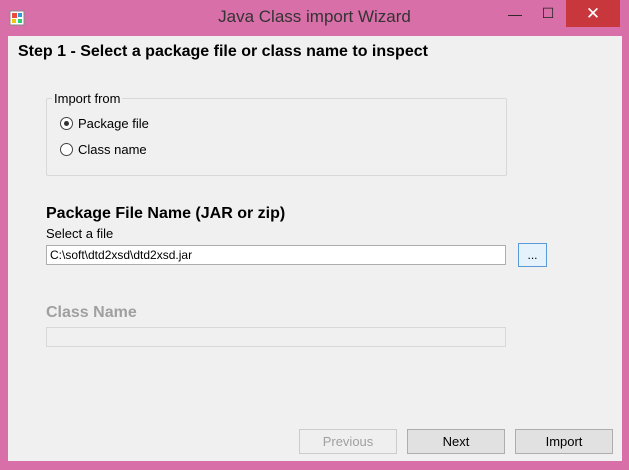  Describe the element at coordinates (276, 255) in the screenshot. I see `file-path-input` at that location.